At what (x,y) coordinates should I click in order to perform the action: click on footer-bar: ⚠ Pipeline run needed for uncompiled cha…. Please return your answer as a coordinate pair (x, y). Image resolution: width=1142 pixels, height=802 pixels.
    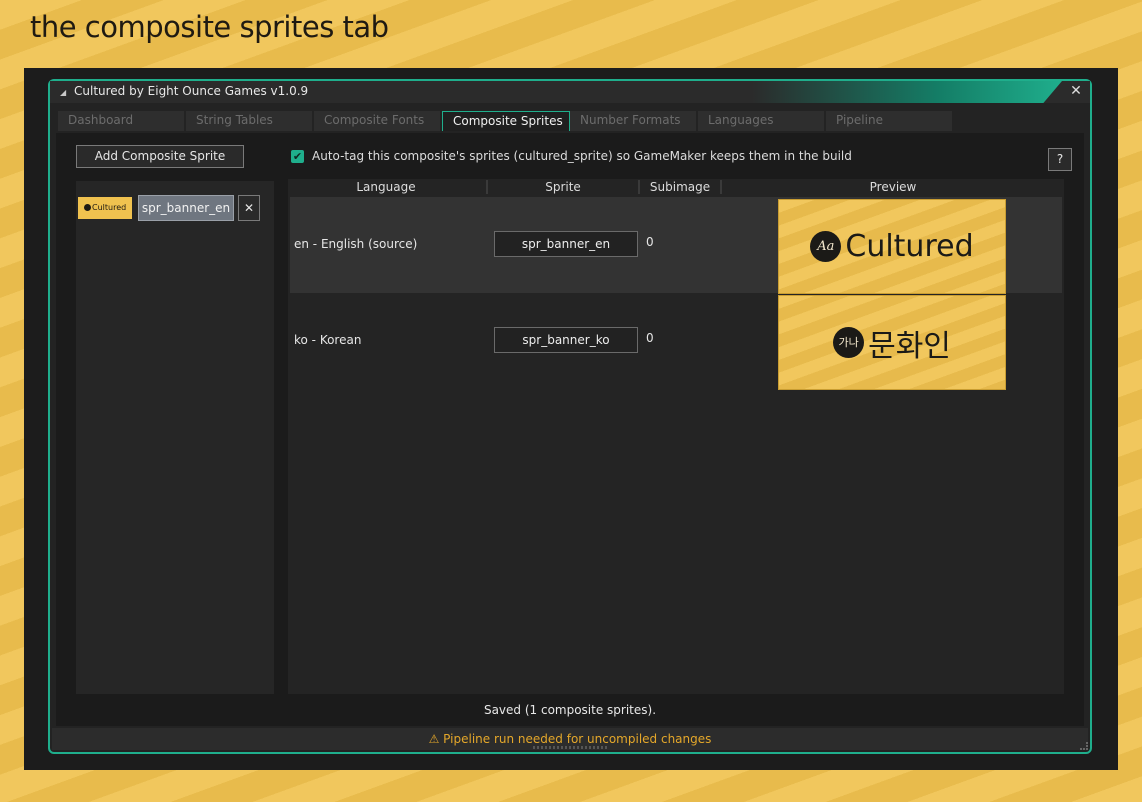
    Looking at the image, I should click on (570, 739).